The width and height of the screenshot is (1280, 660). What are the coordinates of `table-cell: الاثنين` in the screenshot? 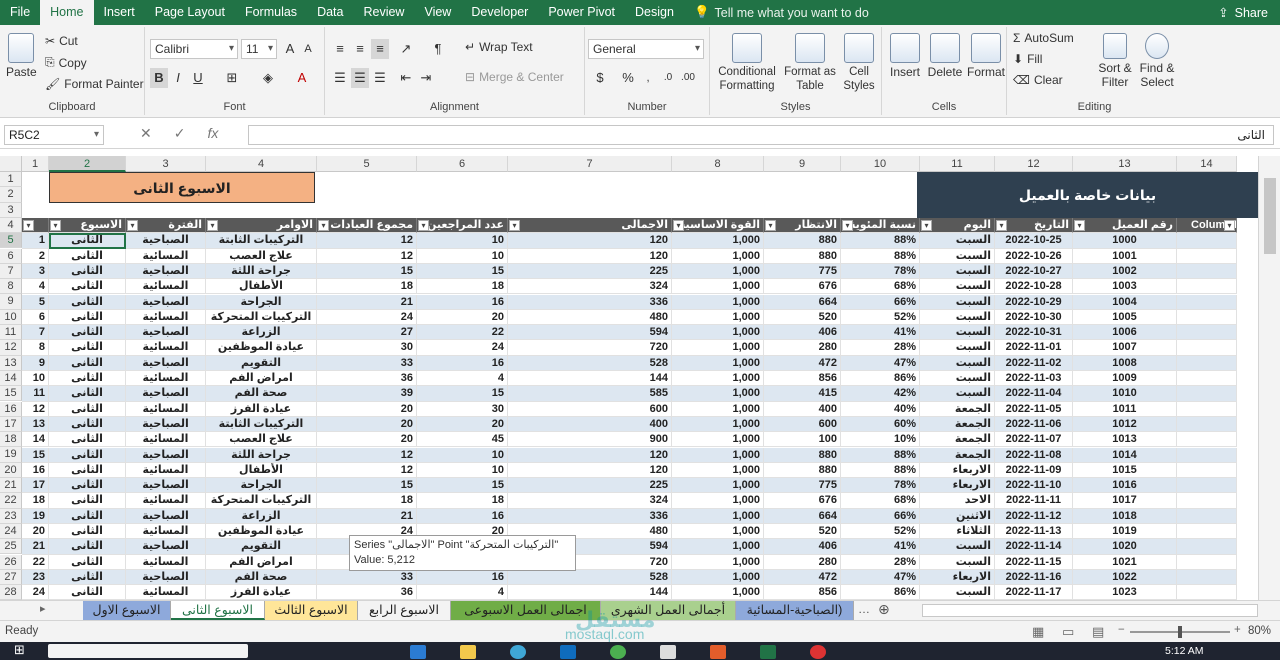 It's located at (957, 516).